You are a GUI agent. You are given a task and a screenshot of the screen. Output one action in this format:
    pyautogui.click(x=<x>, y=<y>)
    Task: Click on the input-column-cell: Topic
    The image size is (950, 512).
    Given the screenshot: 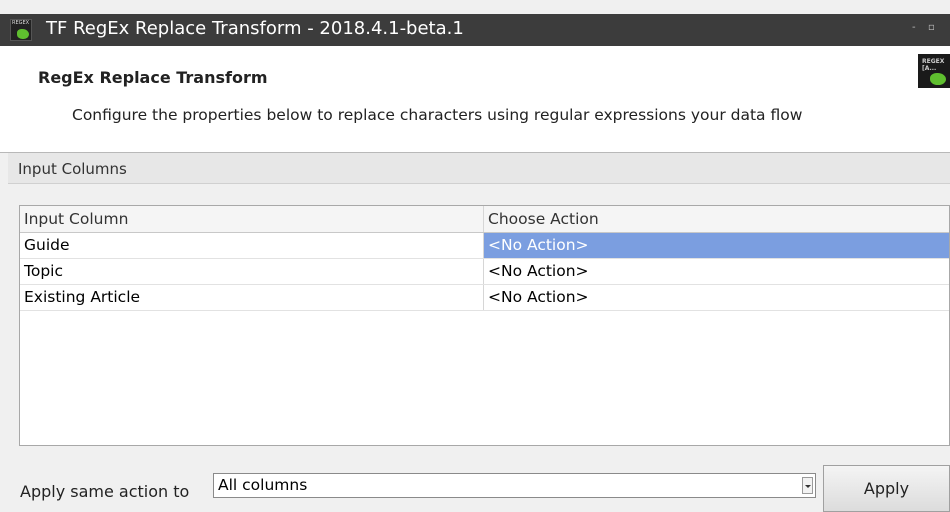 What is the action you would take?
    pyautogui.click(x=251, y=271)
    